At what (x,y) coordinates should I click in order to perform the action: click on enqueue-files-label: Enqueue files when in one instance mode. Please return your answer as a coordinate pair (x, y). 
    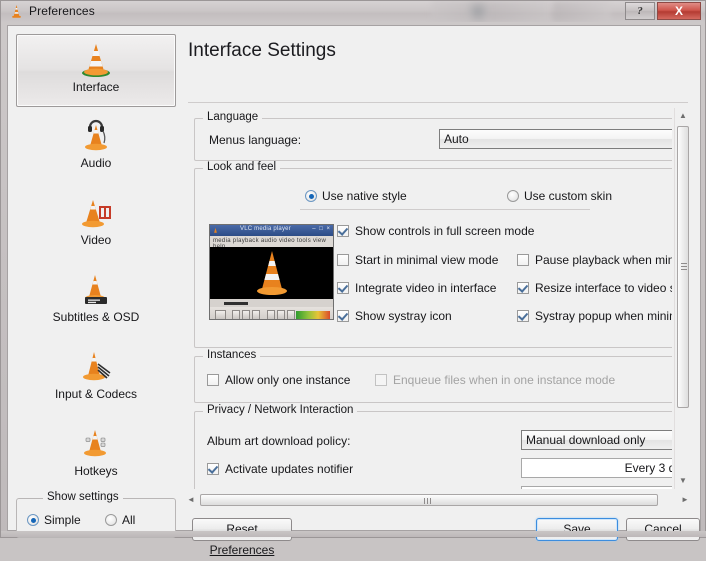
    Looking at the image, I should click on (504, 380).